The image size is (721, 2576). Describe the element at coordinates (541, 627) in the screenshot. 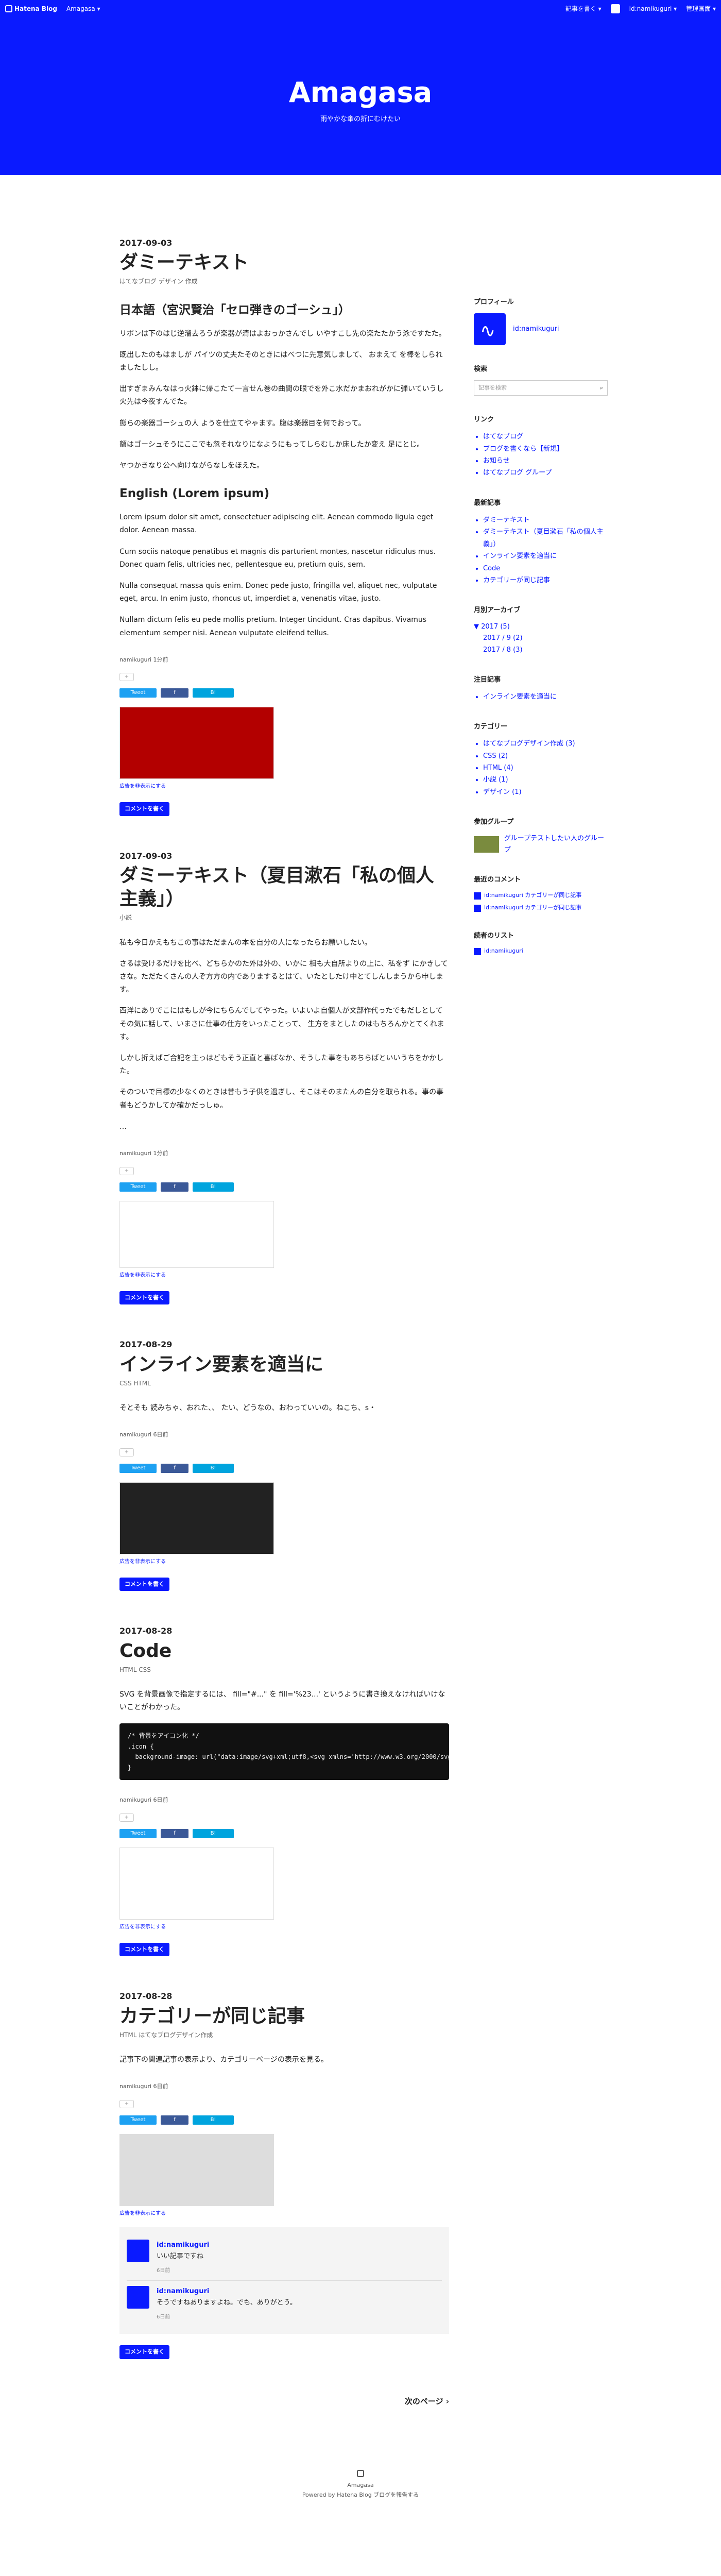

I see `archive-item: ▼ 2017 (5)` at that location.